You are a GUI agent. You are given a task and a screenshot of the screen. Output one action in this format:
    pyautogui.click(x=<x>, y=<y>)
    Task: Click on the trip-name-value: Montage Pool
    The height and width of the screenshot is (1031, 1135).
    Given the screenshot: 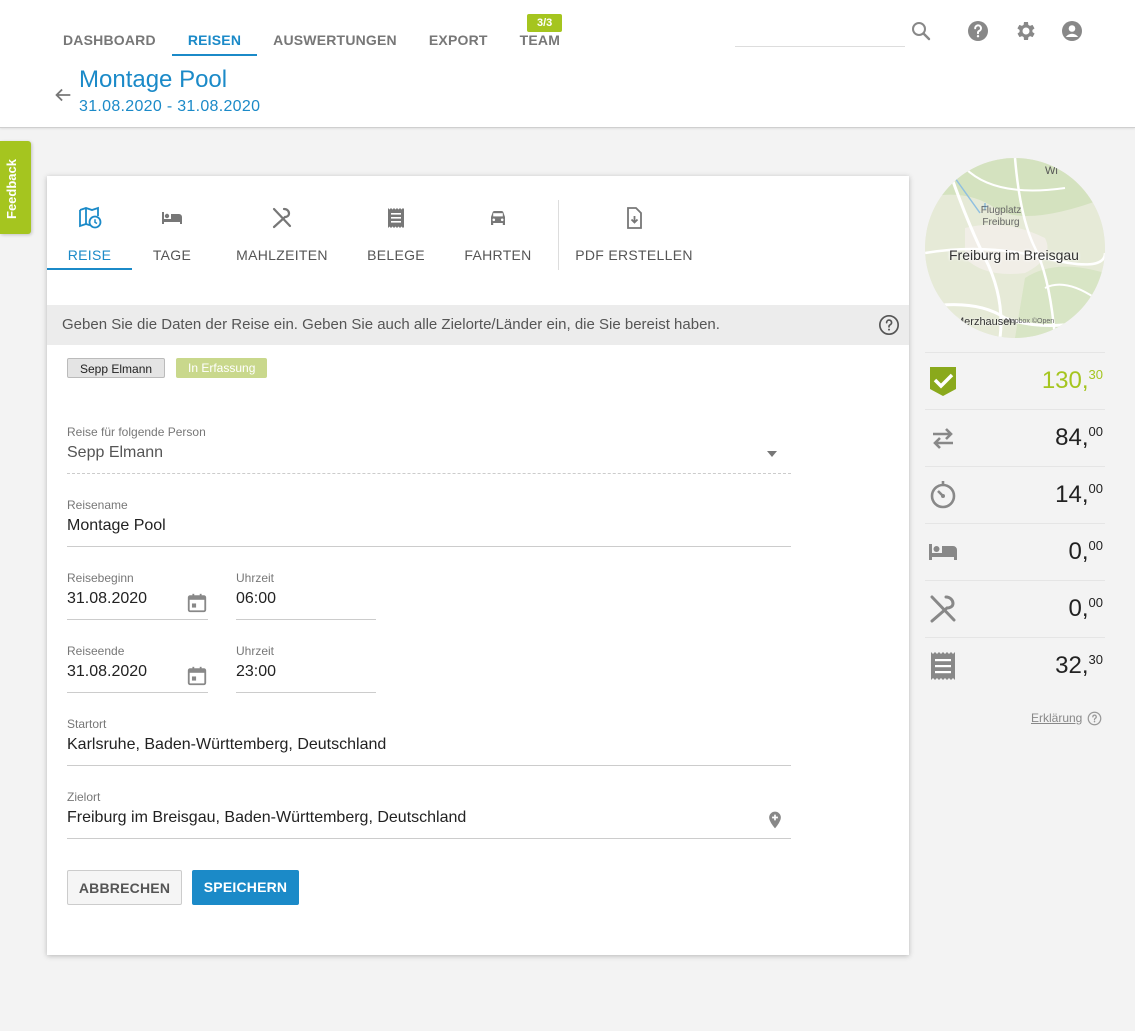 What is the action you would take?
    pyautogui.click(x=116, y=525)
    